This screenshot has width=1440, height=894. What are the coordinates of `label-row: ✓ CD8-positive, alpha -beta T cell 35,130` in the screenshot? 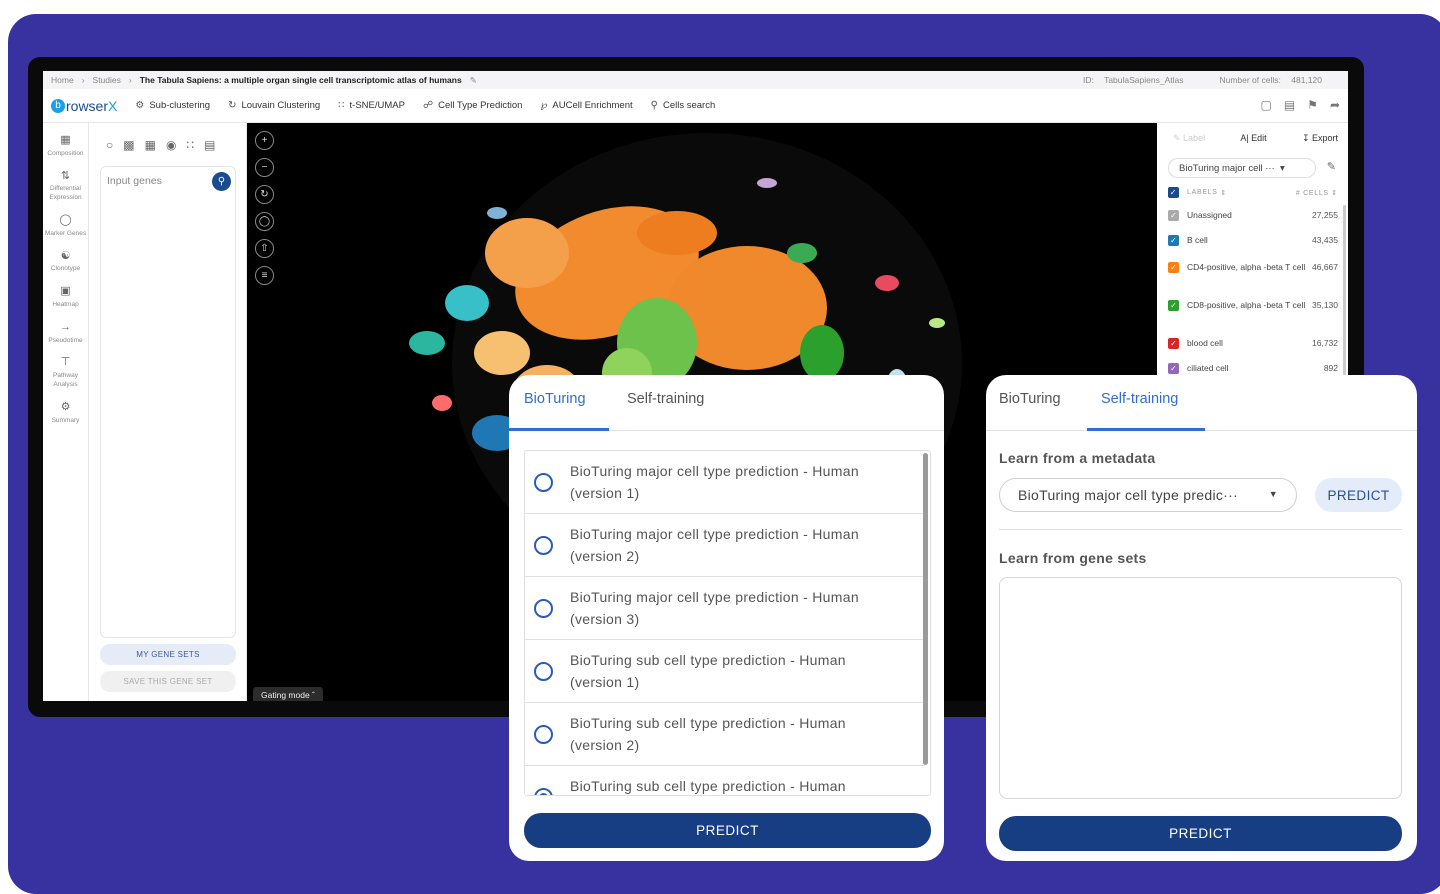 It's located at (1253, 305).